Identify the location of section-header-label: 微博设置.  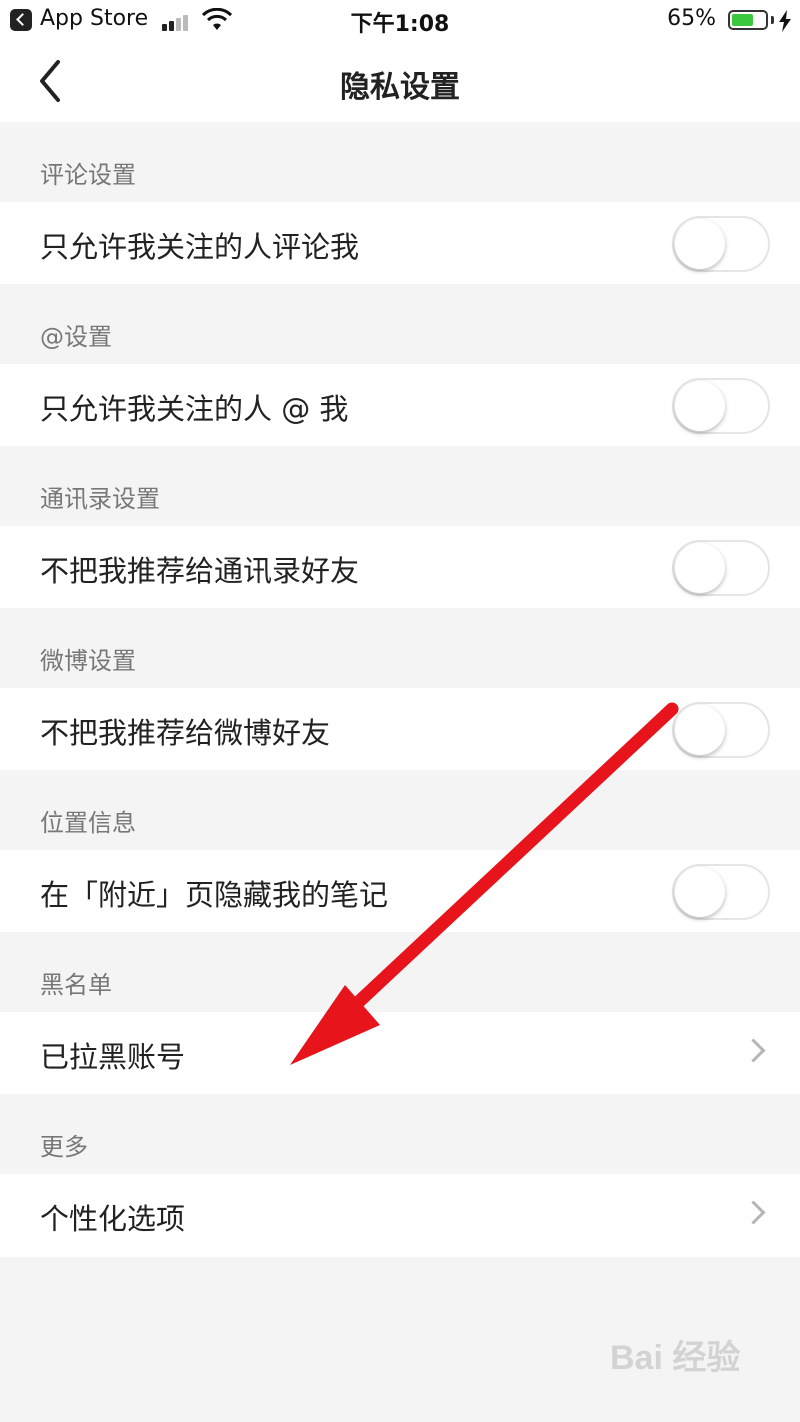
(88, 661).